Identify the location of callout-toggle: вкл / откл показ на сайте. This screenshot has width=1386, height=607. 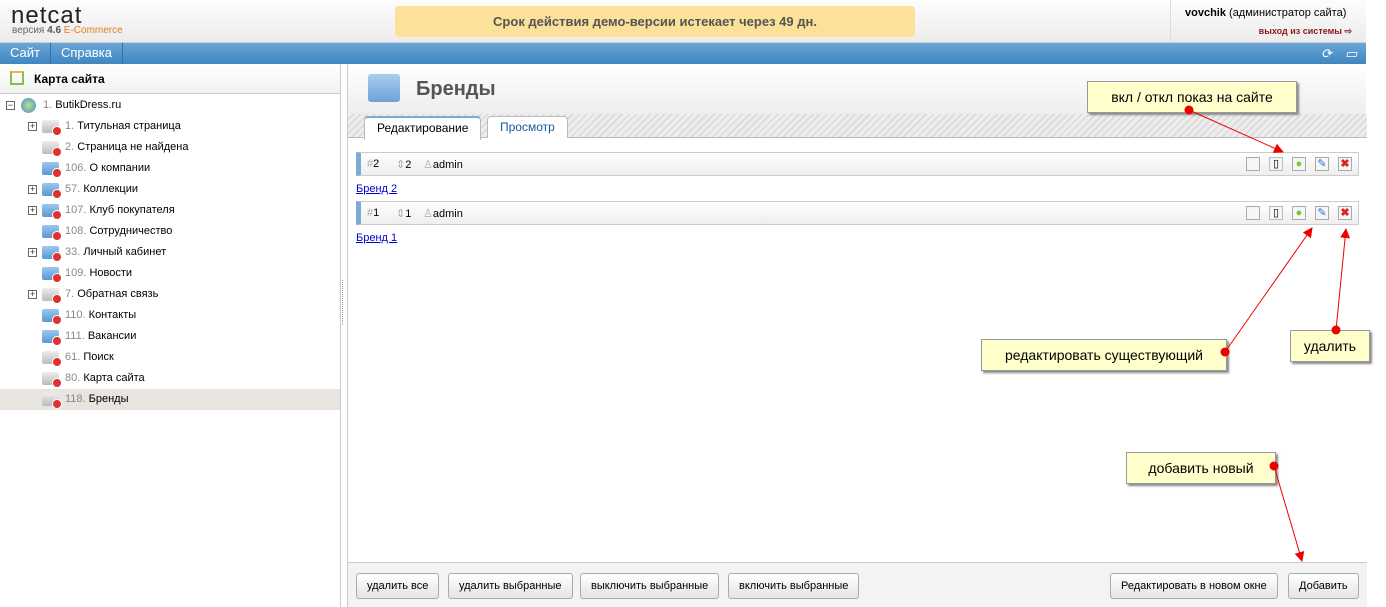
(1192, 97).